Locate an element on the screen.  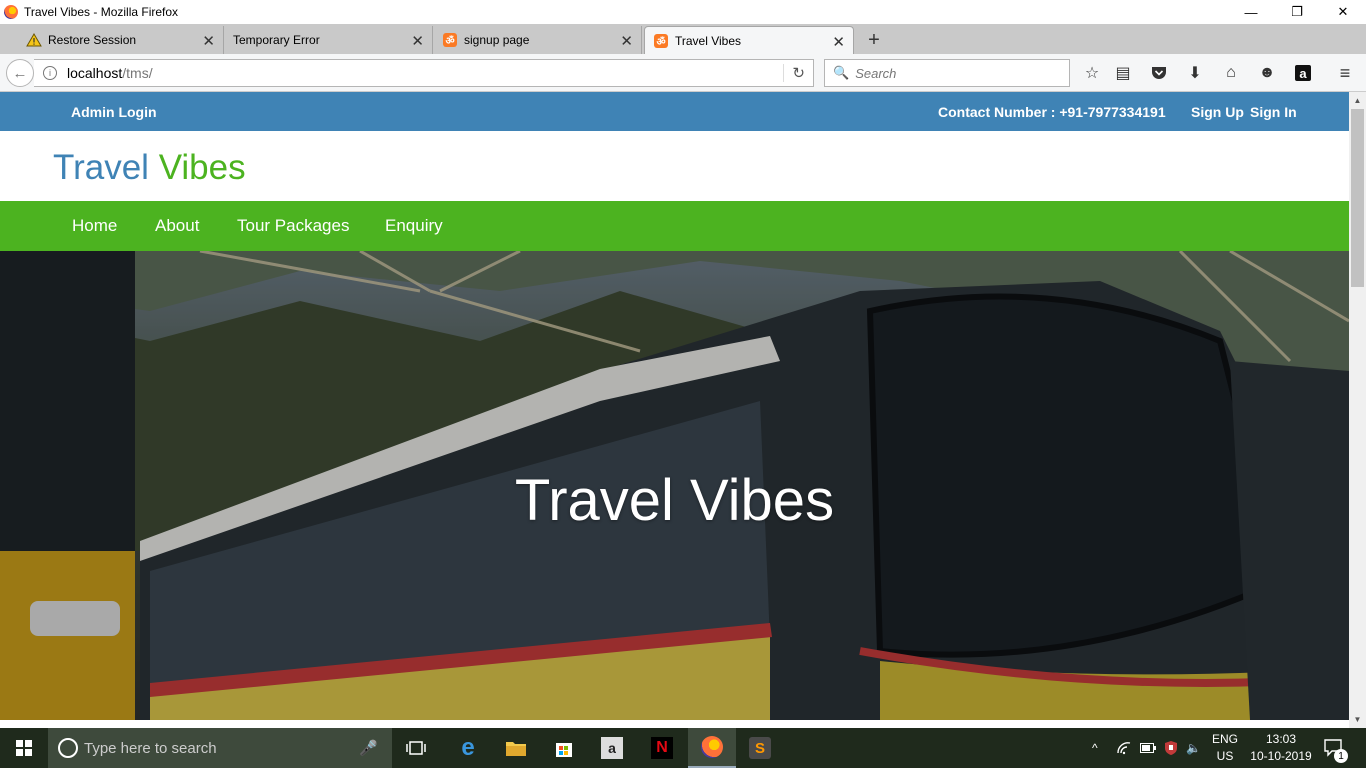
search-icon: 🔍 is located at coordinates (841, 72).